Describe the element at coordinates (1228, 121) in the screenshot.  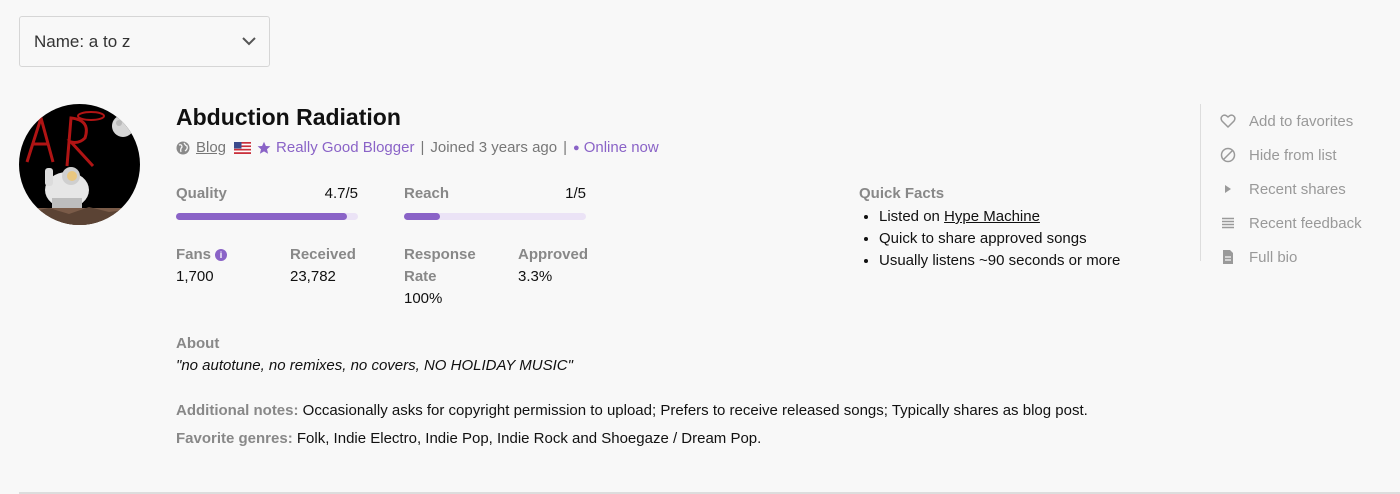
I see `heart-icon` at that location.